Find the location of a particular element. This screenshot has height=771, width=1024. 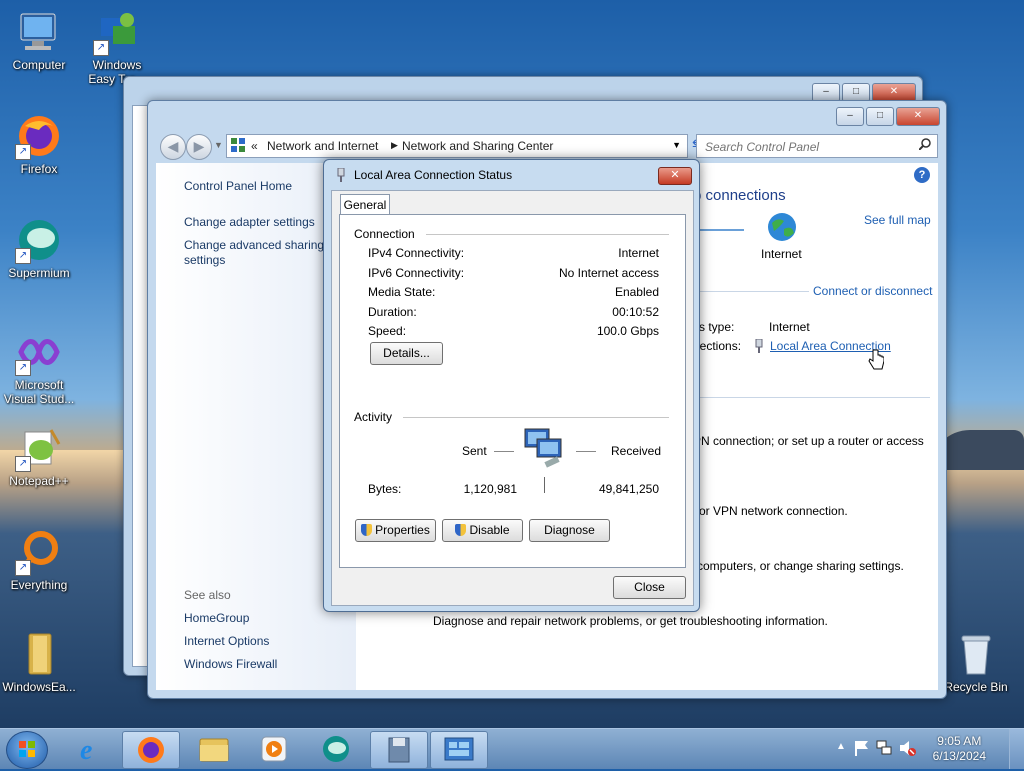

tab-general: General is located at coordinates (365, 204).